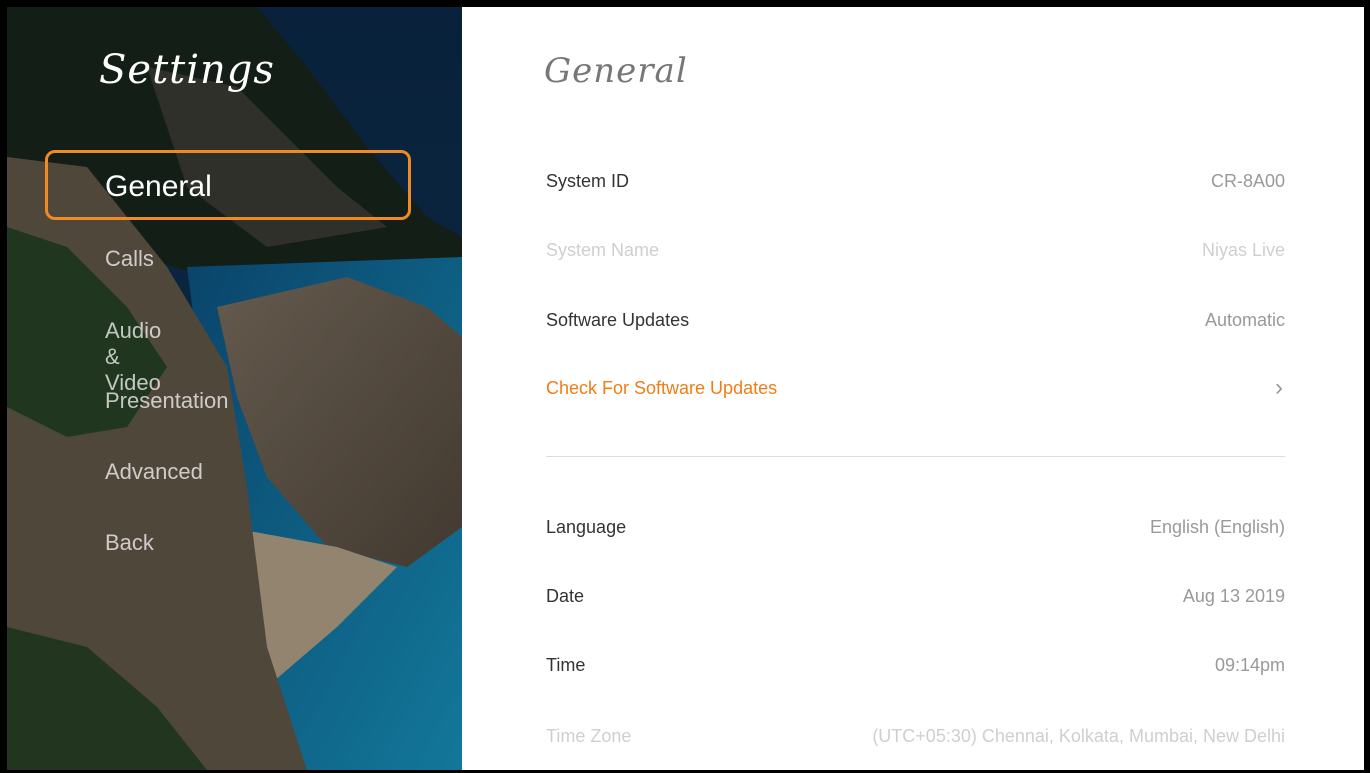  I want to click on sidebar-item-calls: Calls, so click(129, 259).